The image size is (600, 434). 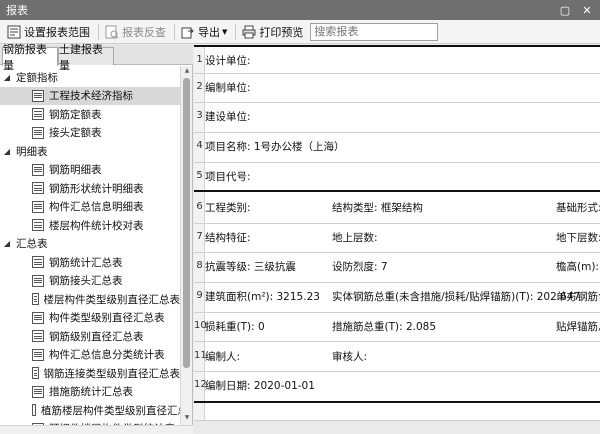 I want to click on row-number: 4, so click(x=199, y=145).